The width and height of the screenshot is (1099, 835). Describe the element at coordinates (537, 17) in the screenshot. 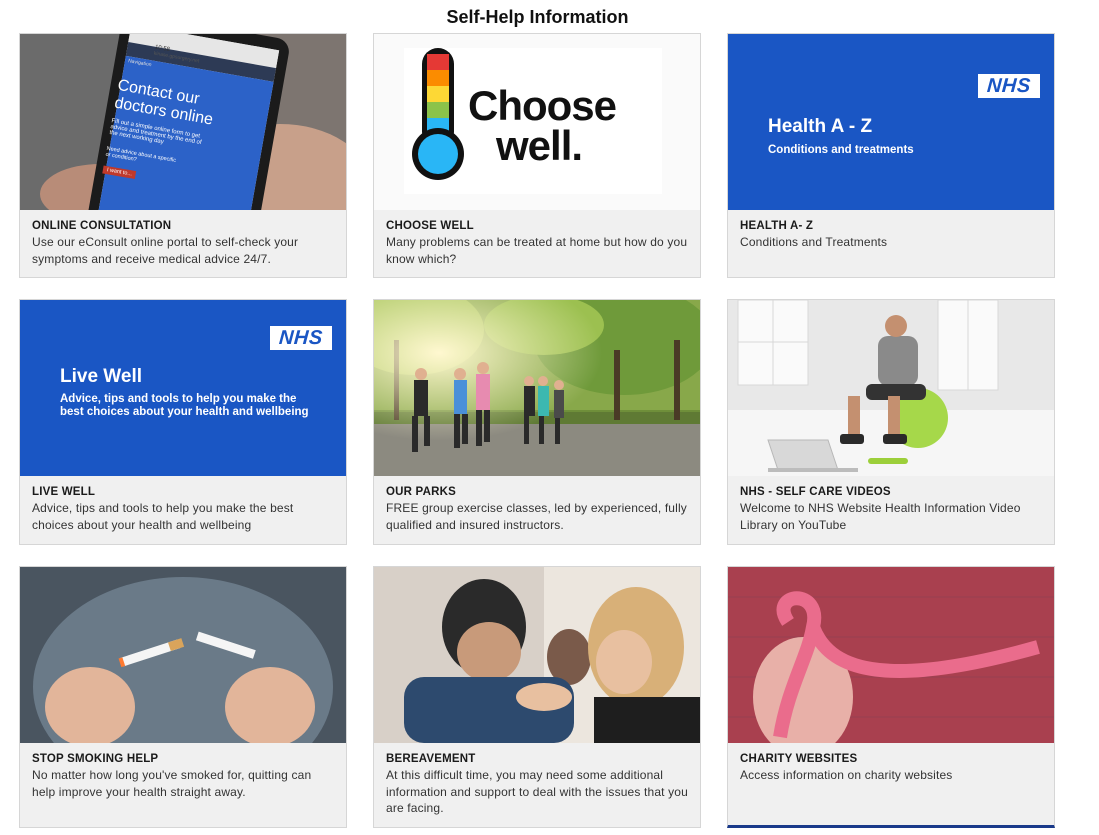

I see `page-title: Self-Help Information` at that location.